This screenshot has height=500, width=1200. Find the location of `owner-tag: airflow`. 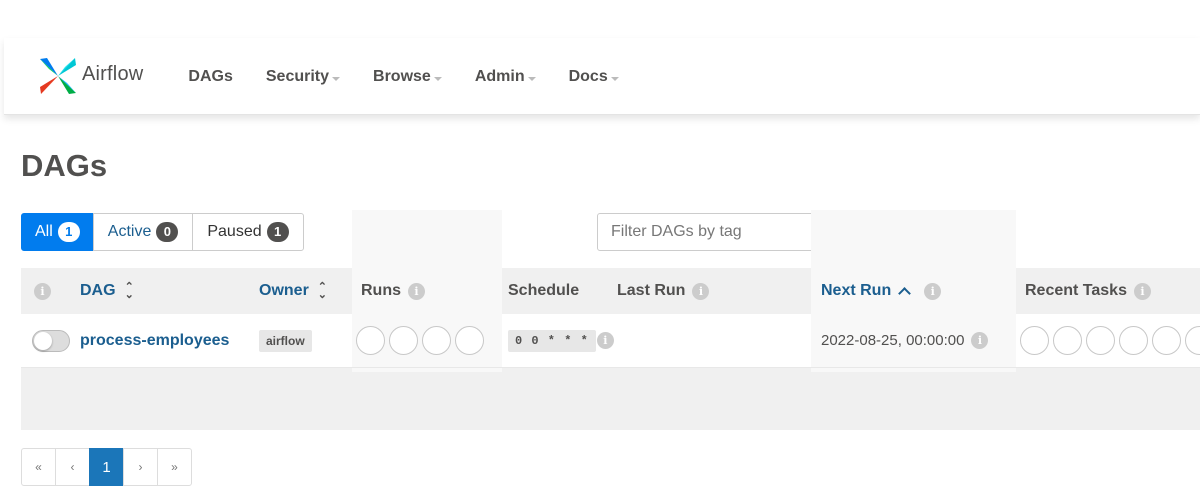

owner-tag: airflow is located at coordinates (285, 340).